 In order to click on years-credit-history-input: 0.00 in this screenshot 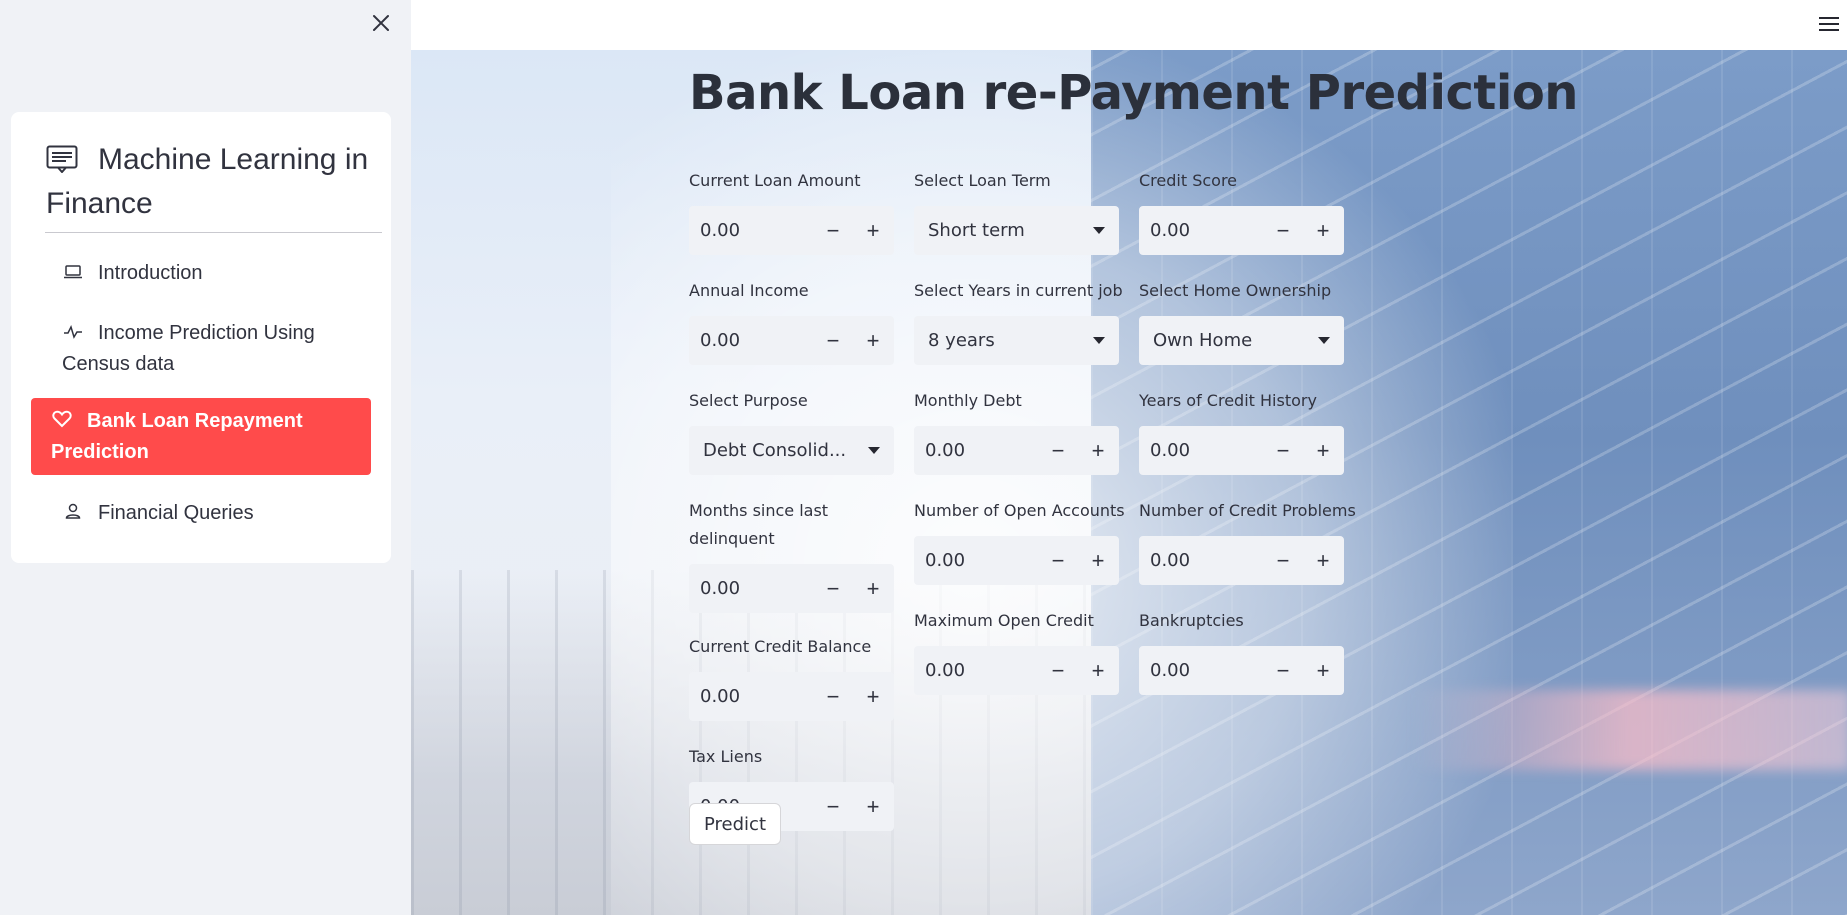, I will do `click(1201, 450)`.